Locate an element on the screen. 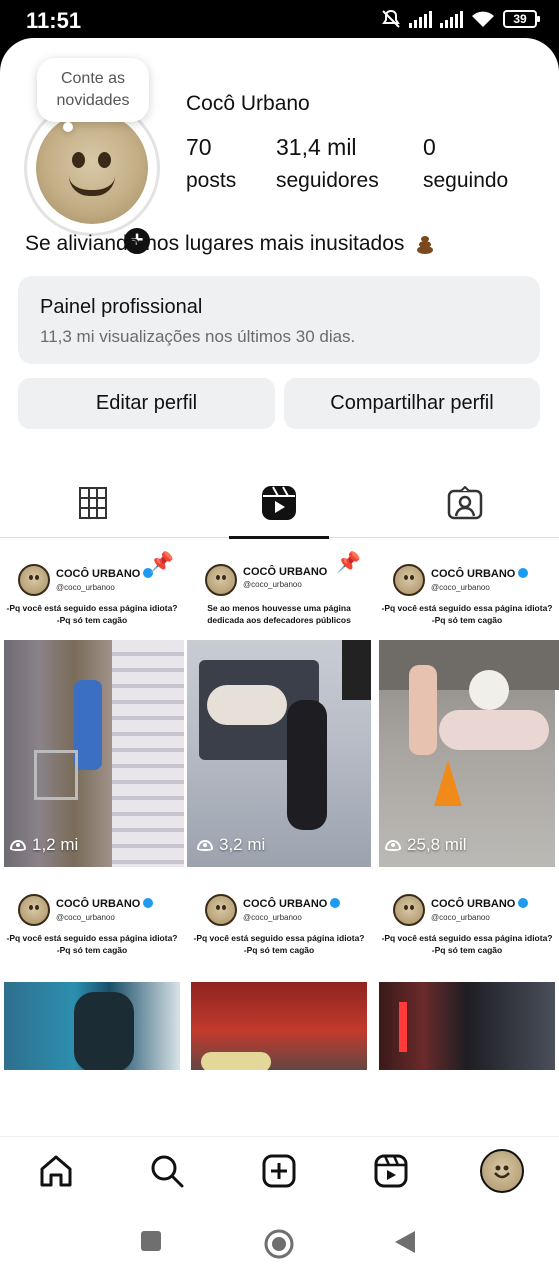 This screenshot has height=1280, width=559. signal-icon is located at coordinates (420, 19).